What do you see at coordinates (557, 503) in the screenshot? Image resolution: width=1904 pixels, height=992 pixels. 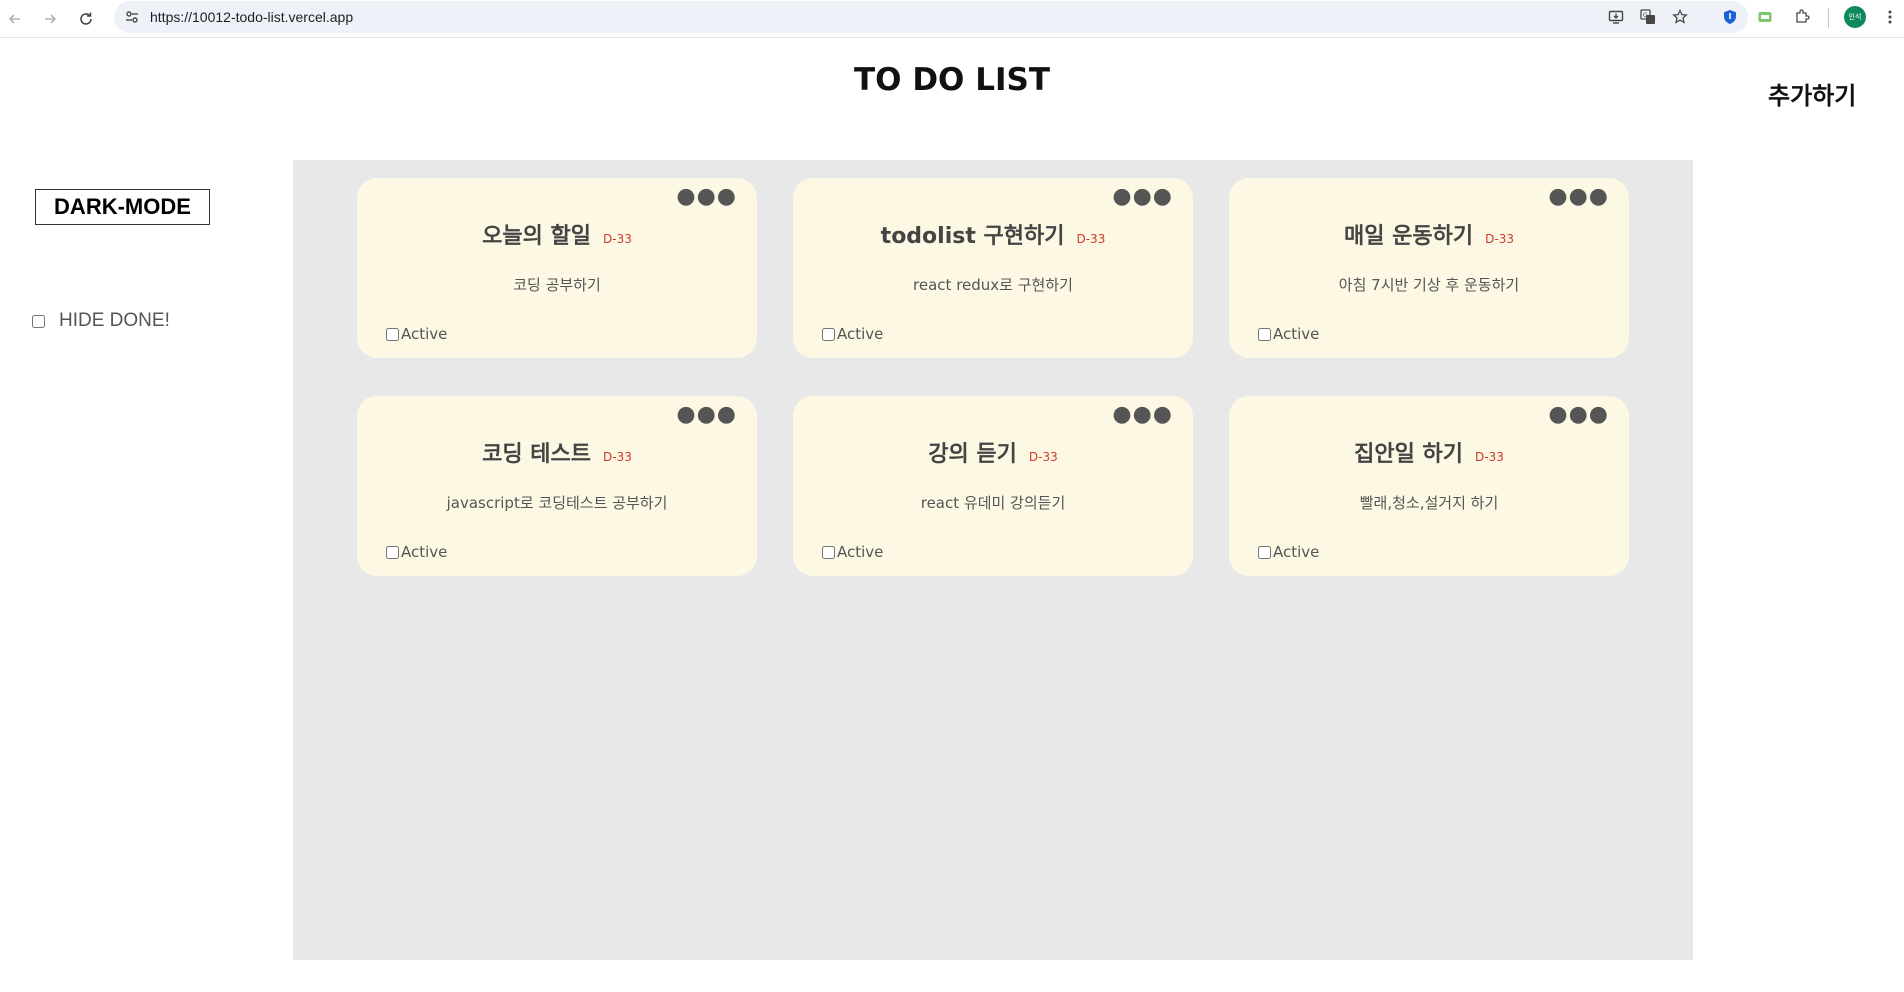 I see `todo-description: javascript로 코딩테스트 공부하기` at bounding box center [557, 503].